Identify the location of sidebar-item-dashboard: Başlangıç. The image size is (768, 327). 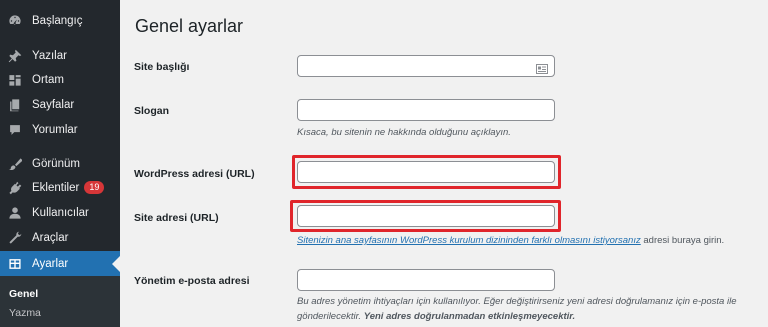
(60, 20).